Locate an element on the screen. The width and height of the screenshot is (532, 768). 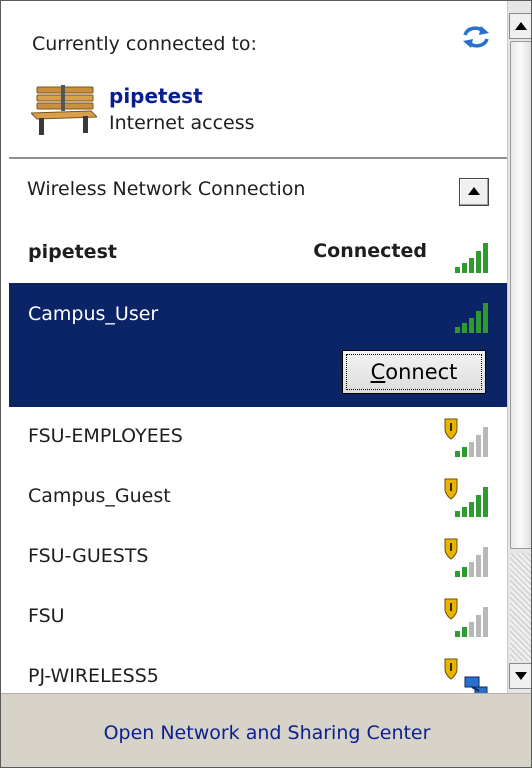
vertical-scrollbar is located at coordinates (519, 347).